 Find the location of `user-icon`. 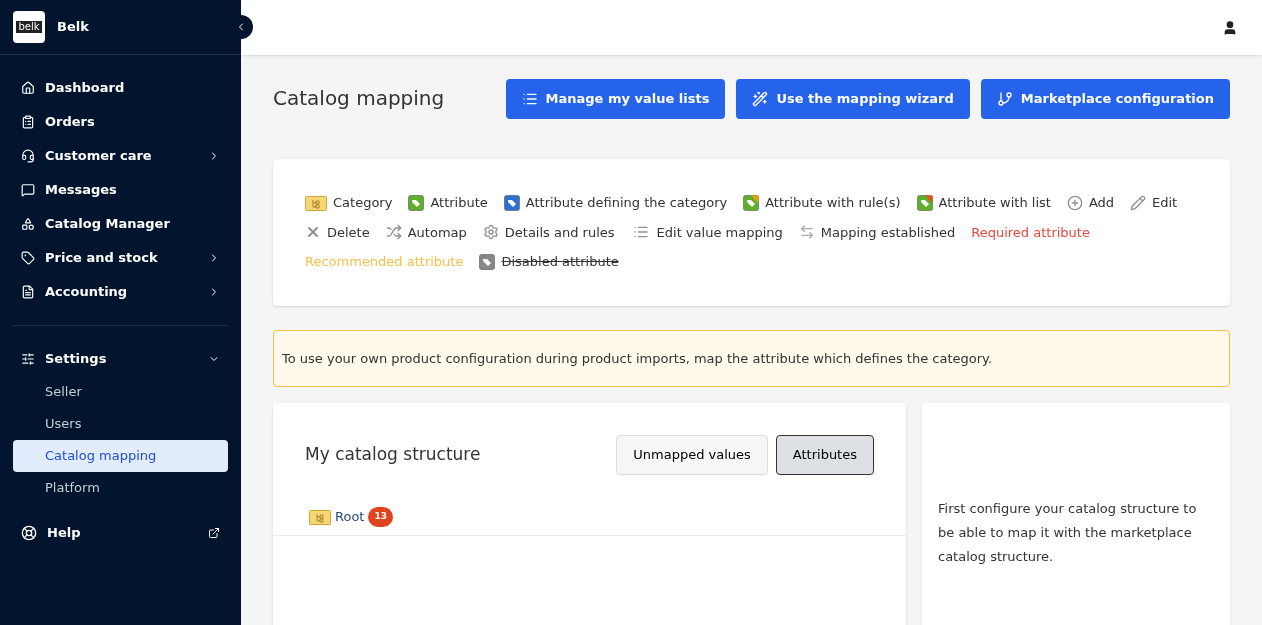

user-icon is located at coordinates (1230, 27).